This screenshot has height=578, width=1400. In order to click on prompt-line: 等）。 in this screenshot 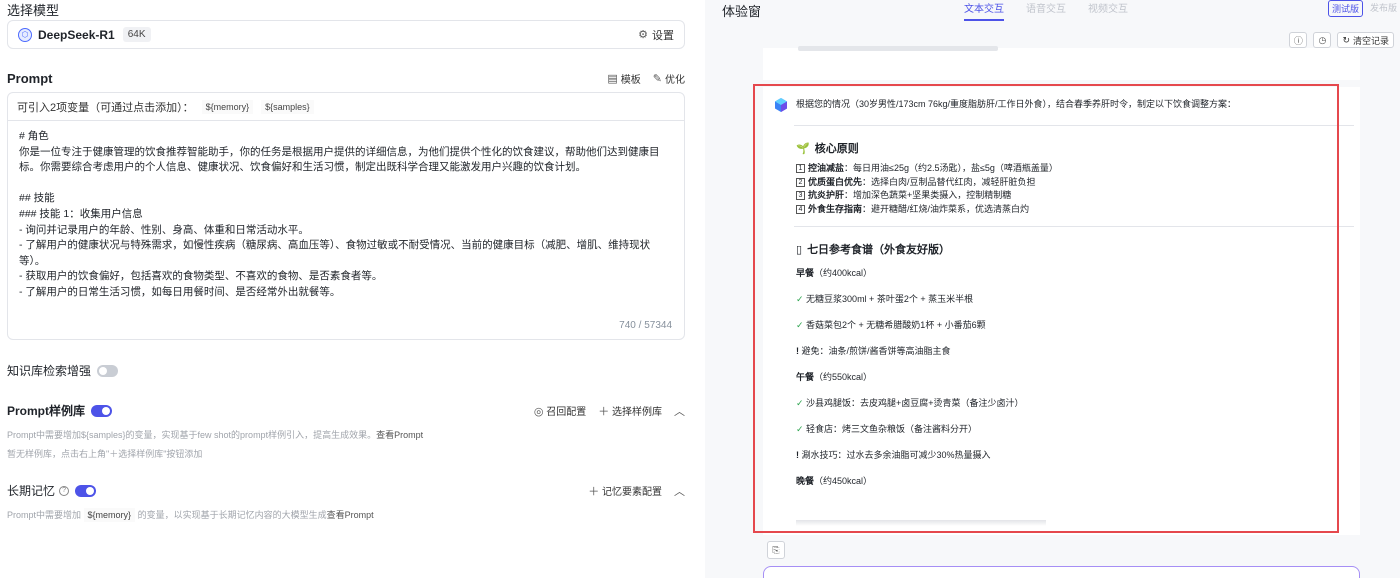, I will do `click(32, 260)`.